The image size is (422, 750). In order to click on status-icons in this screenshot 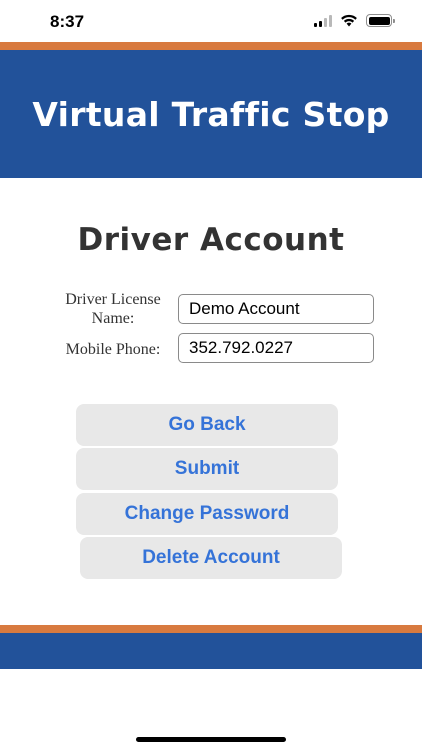, I will do `click(354, 20)`.